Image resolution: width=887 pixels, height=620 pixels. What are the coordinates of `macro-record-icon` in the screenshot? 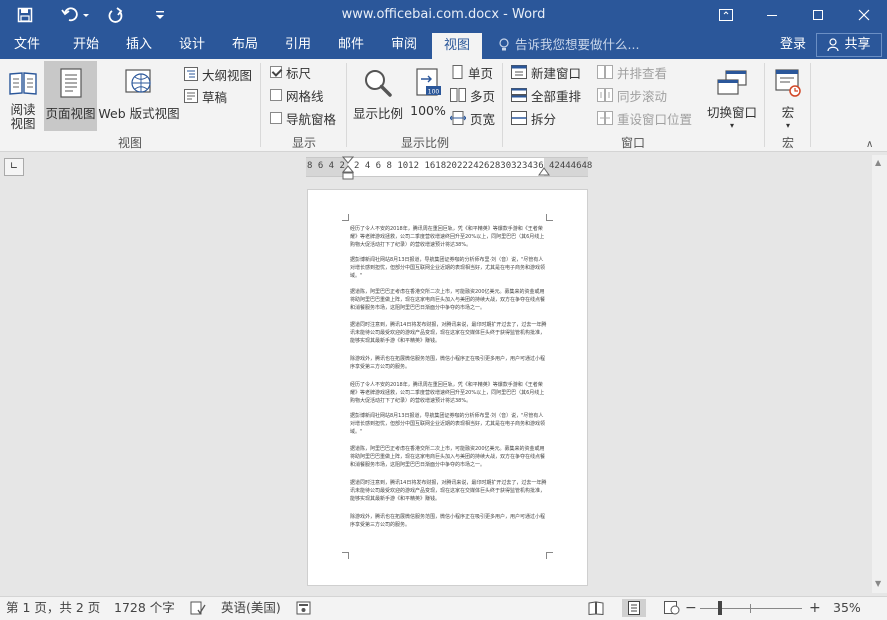 It's located at (303, 608).